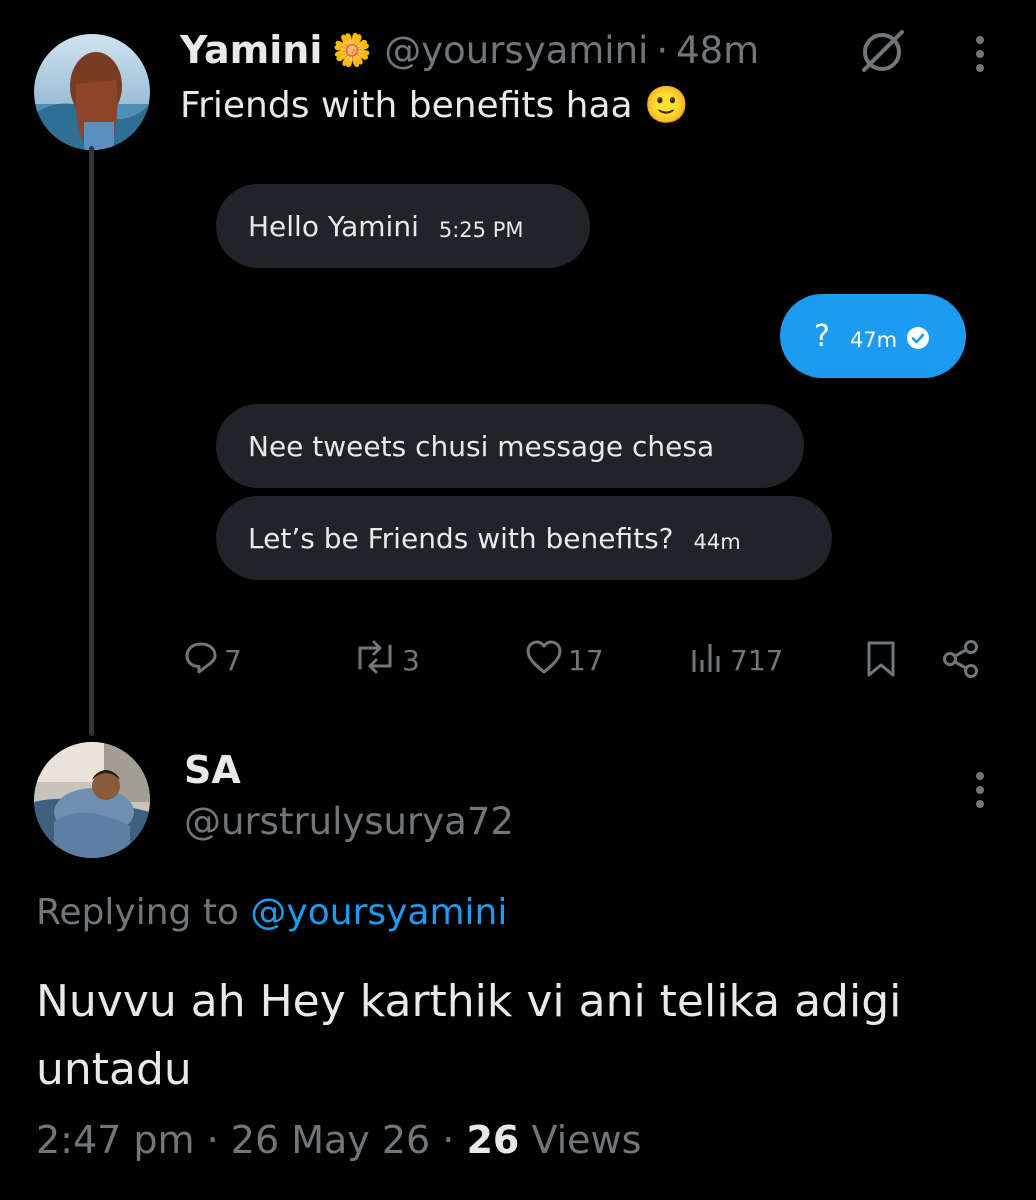 The image size is (1036, 1200). Describe the element at coordinates (434, 105) in the screenshot. I see `tweet-text: Friends with benefits haa 🙂` at that location.